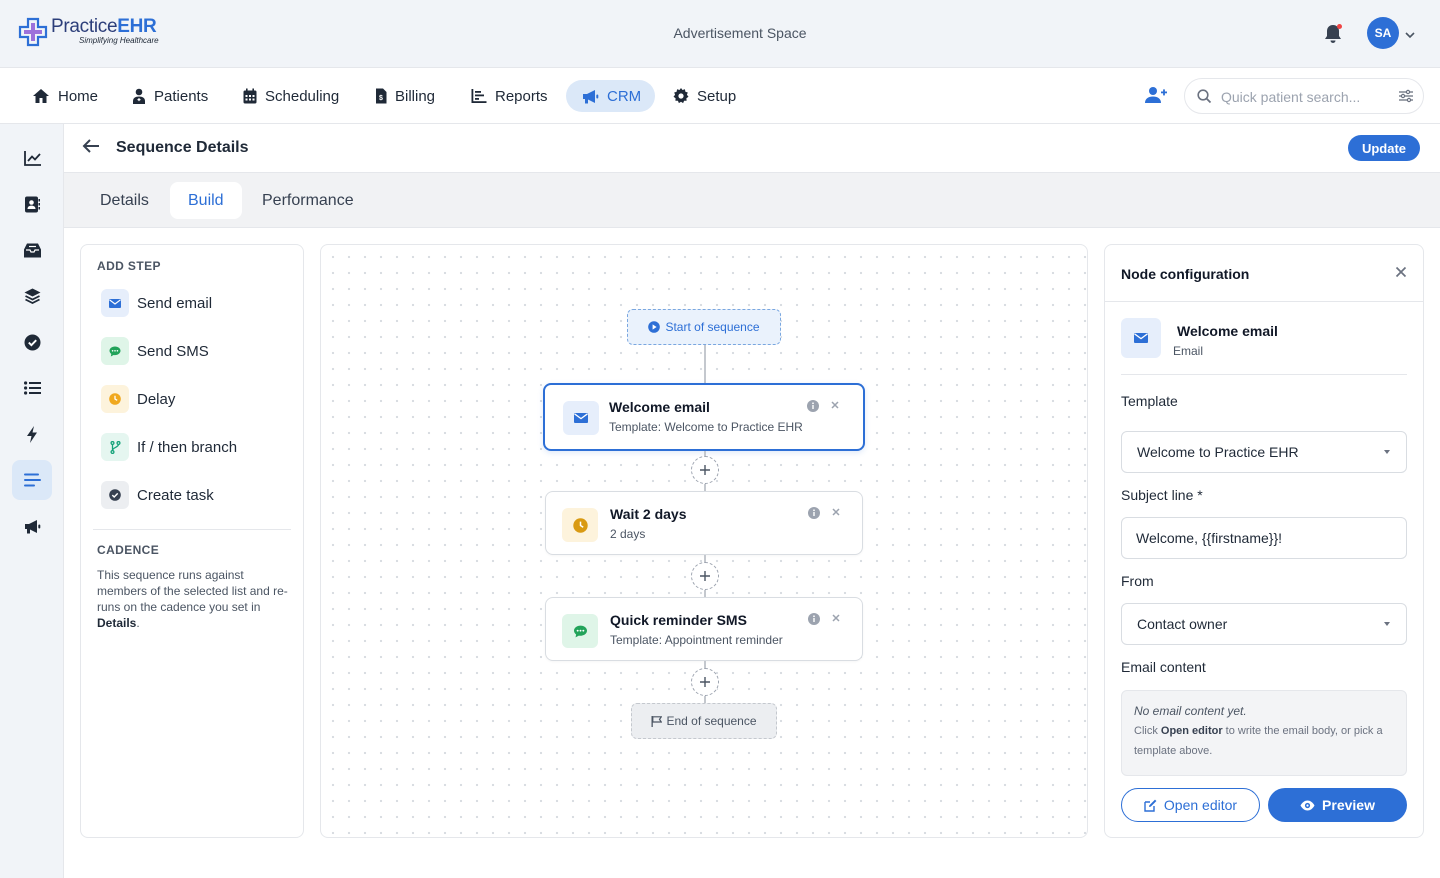 The width and height of the screenshot is (1440, 878). I want to click on nav-reports: Reports, so click(508, 96).